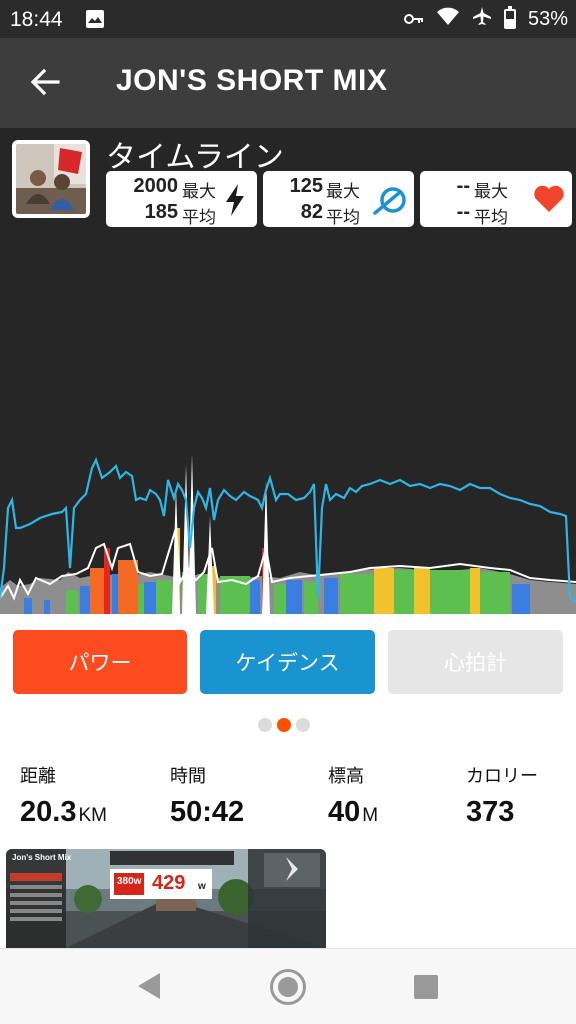  I want to click on time-metric: 時間 50:42, so click(207, 795).